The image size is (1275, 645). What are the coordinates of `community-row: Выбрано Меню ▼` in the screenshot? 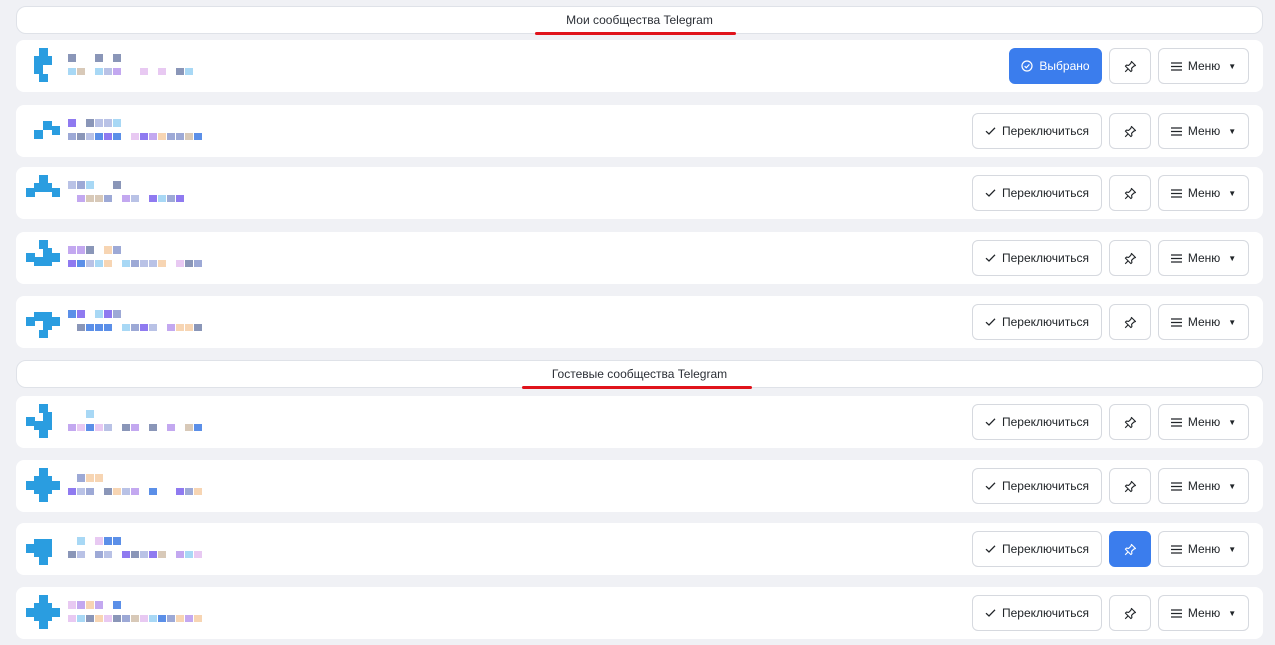 It's located at (639, 66).